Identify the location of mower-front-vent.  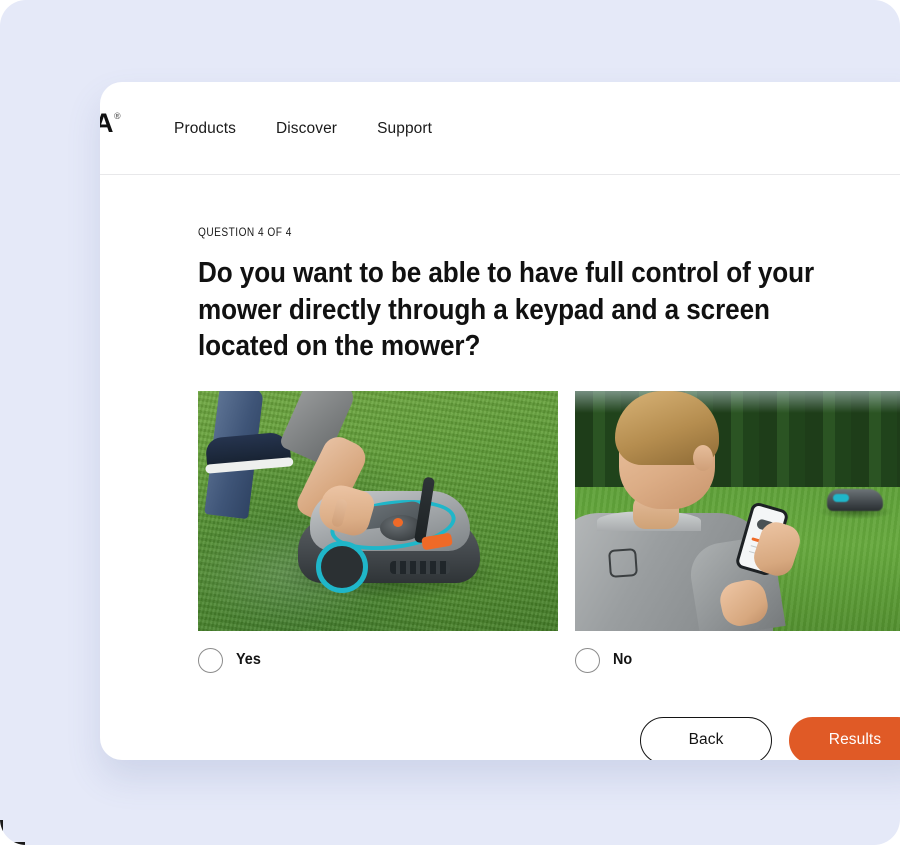
(420, 567).